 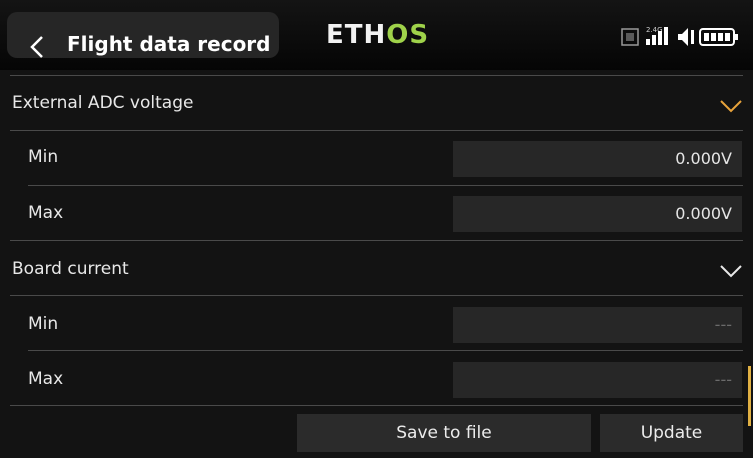 I want to click on row-max: Max ---, so click(x=376, y=378).